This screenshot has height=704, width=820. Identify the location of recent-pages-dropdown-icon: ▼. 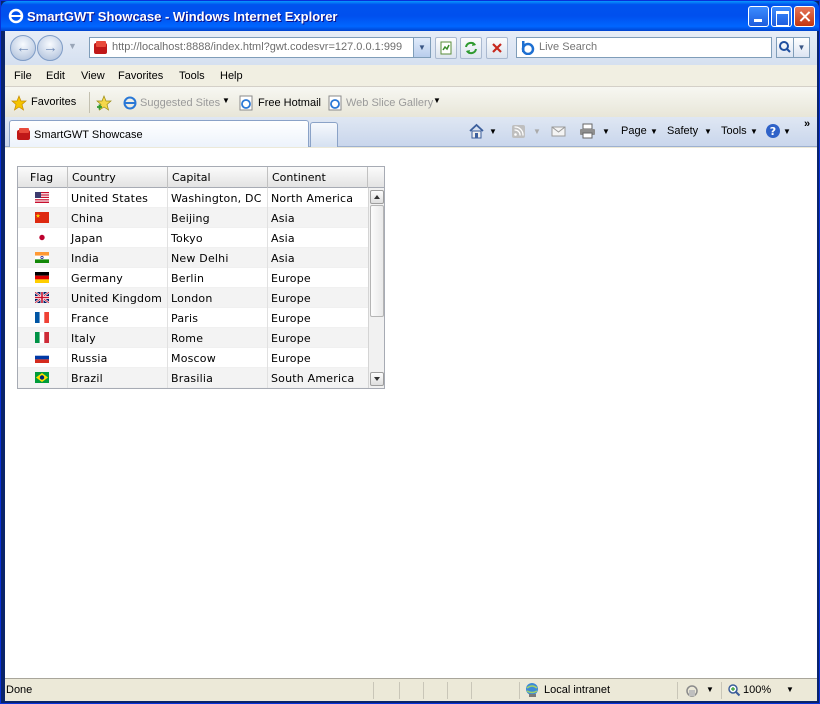
(72, 46).